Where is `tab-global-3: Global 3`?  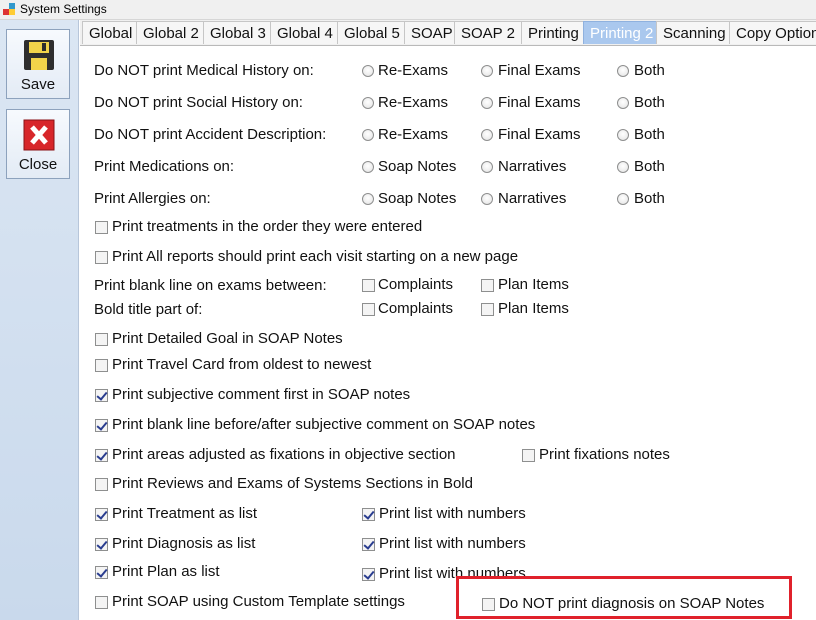 tab-global-3: Global 3 is located at coordinates (238, 32).